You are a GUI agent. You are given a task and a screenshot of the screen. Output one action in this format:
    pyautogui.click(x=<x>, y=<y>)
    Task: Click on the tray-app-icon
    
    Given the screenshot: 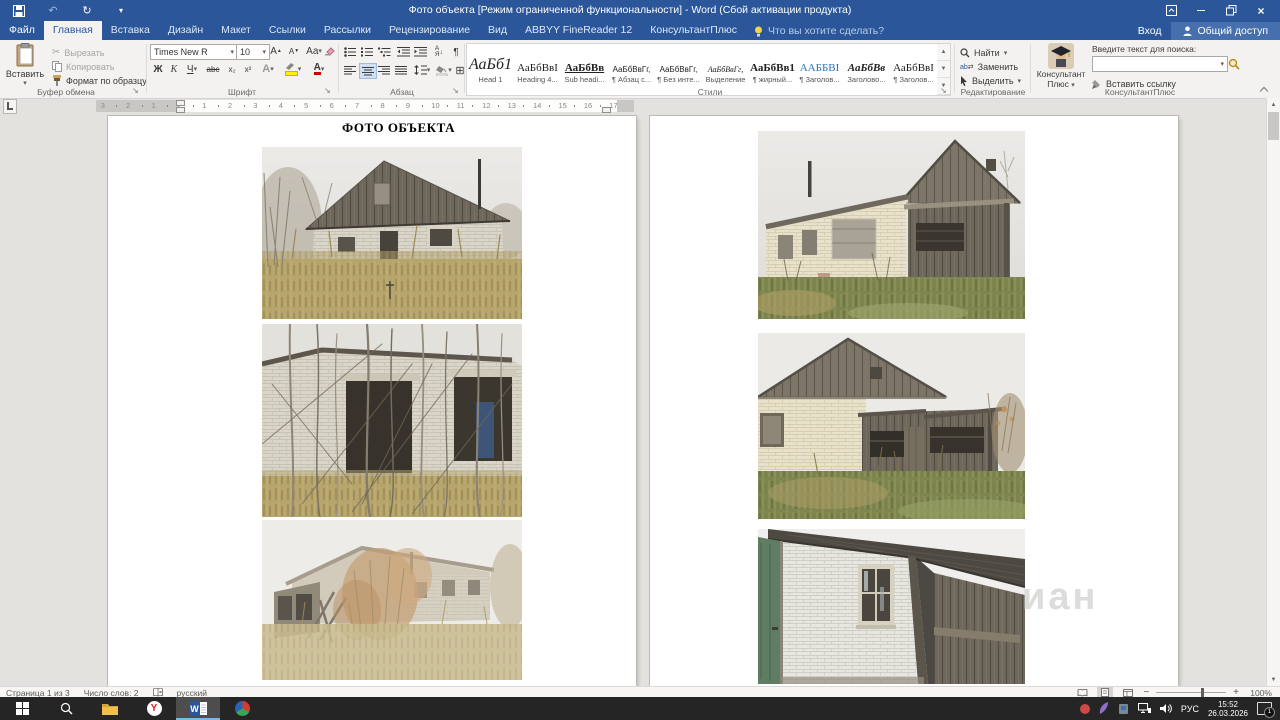 What is the action you would take?
    pyautogui.click(x=1123, y=709)
    